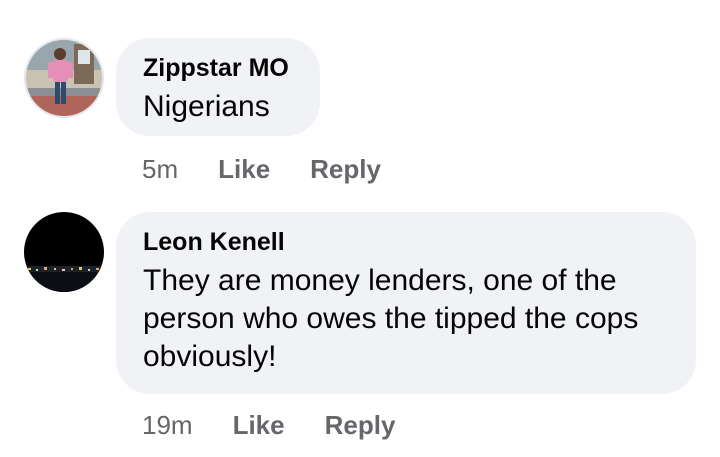 The width and height of the screenshot is (720, 457). What do you see at coordinates (214, 242) in the screenshot?
I see `comment-author: Leon Kenell` at bounding box center [214, 242].